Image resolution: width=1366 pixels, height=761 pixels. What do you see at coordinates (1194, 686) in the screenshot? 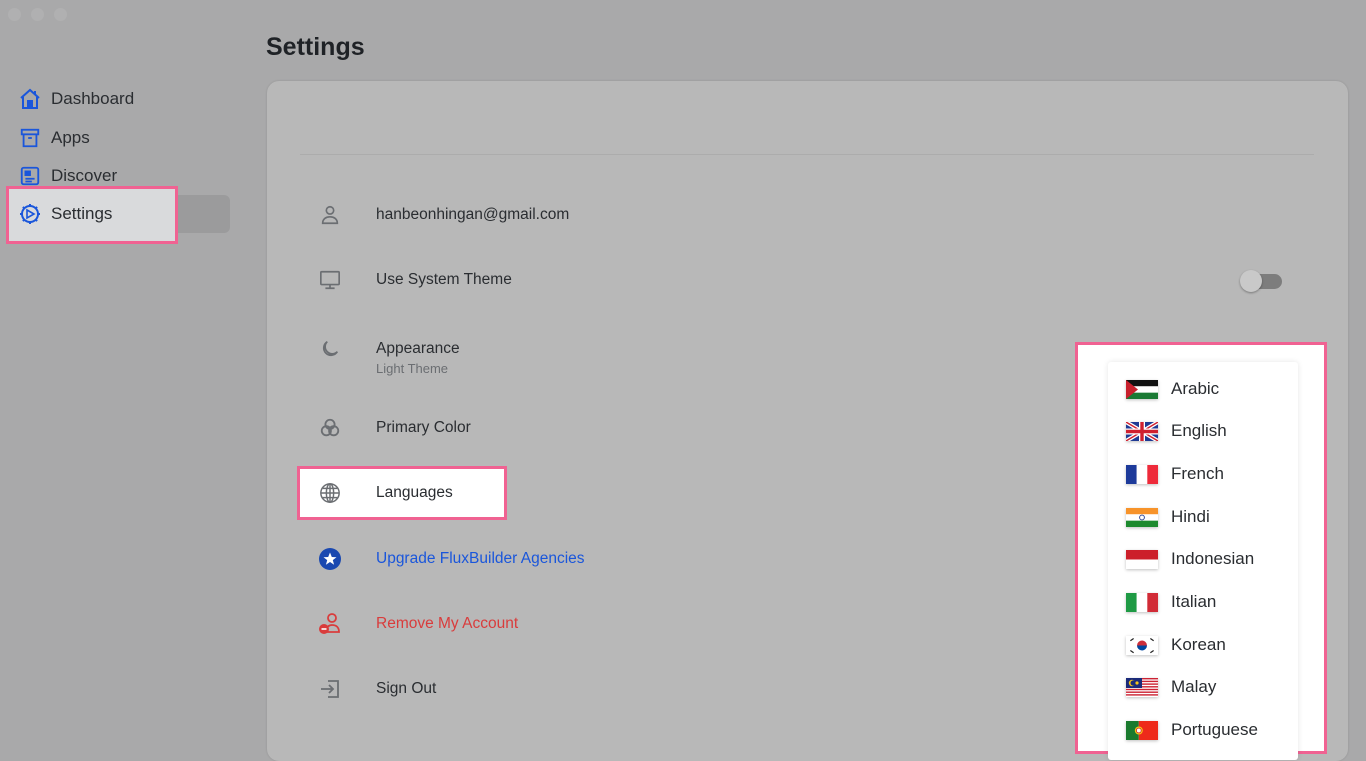
I see `language-label: Malay` at bounding box center [1194, 686].